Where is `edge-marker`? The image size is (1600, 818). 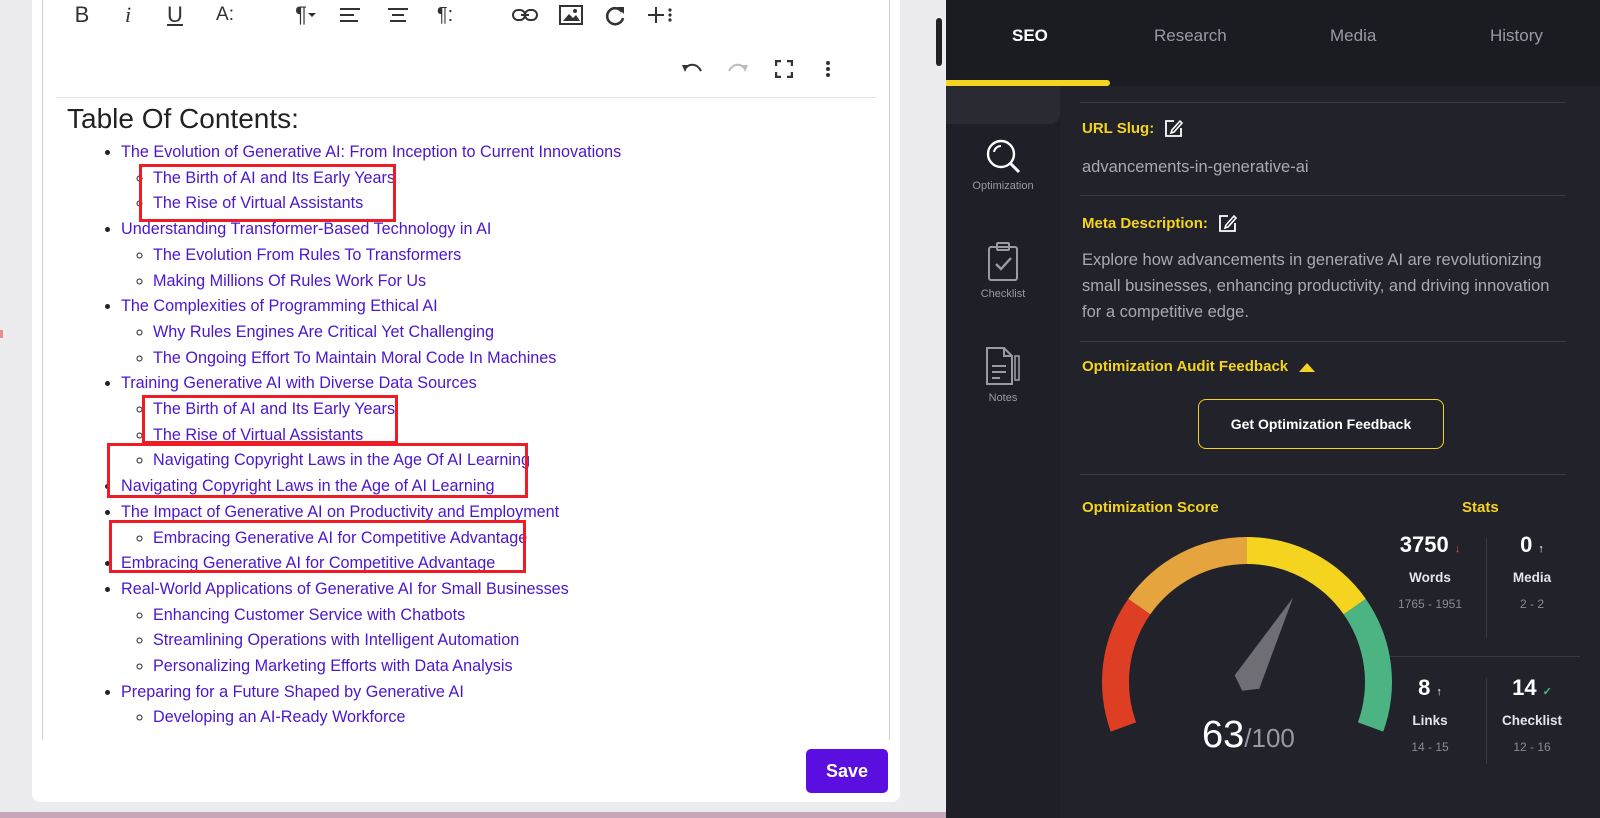 edge-marker is located at coordinates (1, 334).